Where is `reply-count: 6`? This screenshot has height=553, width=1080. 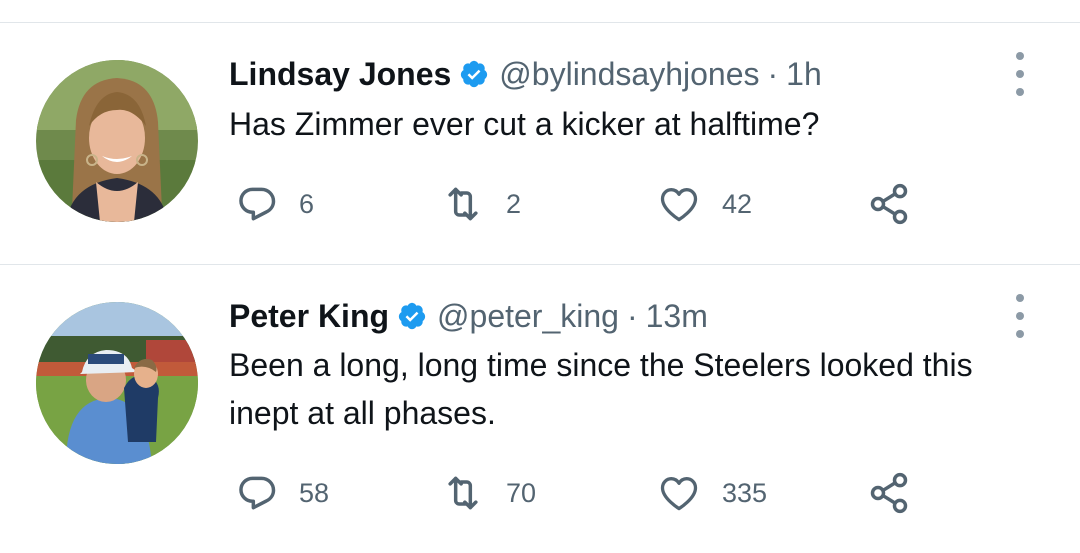
reply-count: 6 is located at coordinates (307, 203).